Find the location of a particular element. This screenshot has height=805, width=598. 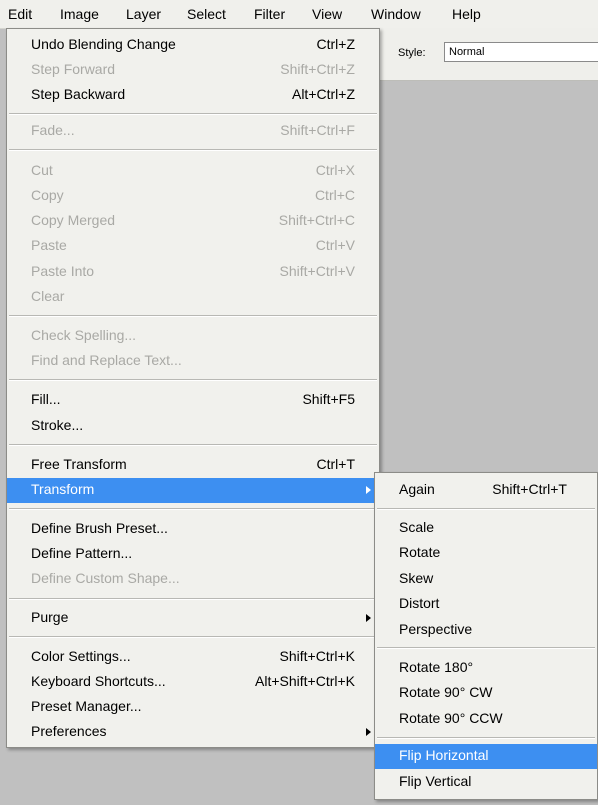

menu-item-shortcut: Ctrl+T is located at coordinates (336, 464).